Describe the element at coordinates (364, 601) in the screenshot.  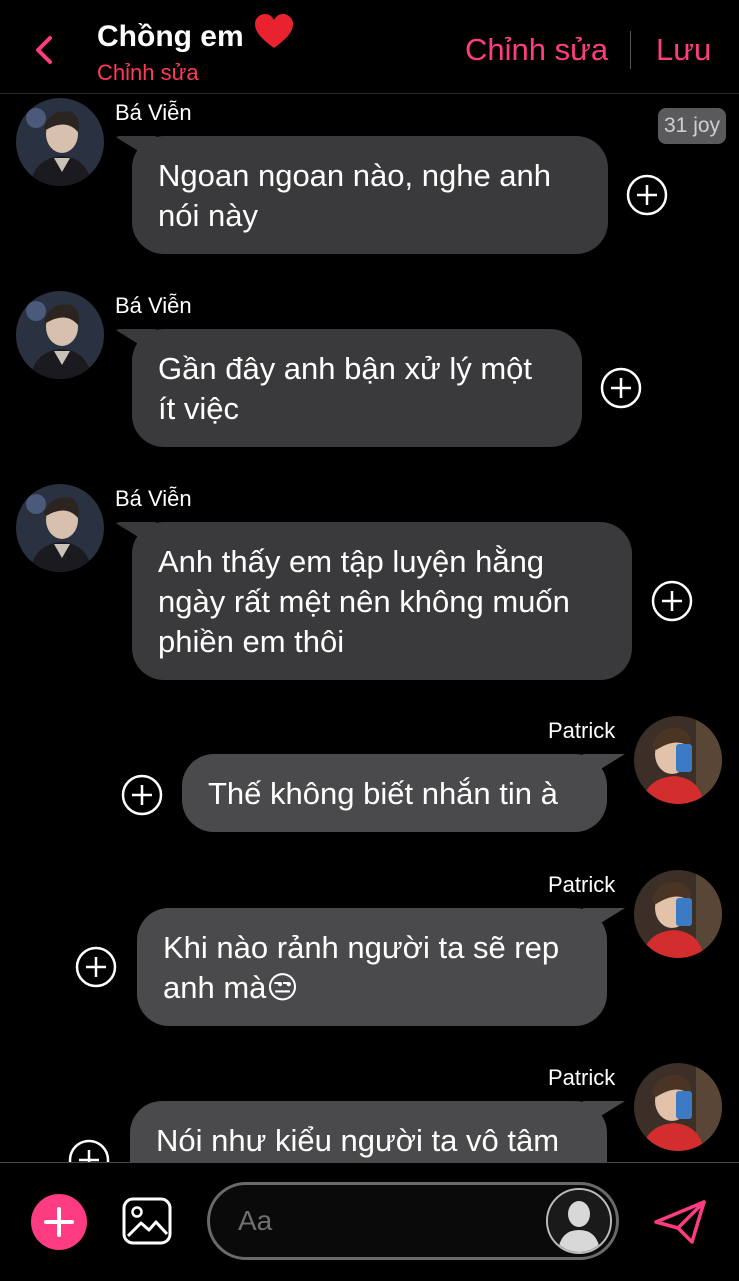
I see `message-line: ngày rất mệt nên không muốn` at that location.